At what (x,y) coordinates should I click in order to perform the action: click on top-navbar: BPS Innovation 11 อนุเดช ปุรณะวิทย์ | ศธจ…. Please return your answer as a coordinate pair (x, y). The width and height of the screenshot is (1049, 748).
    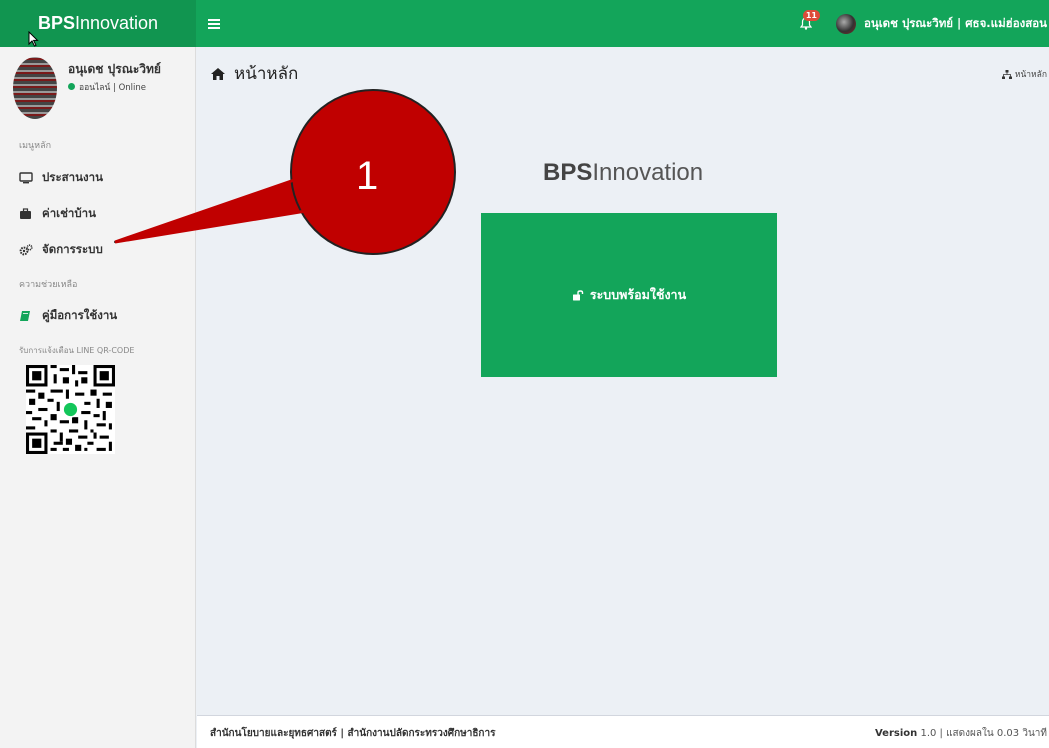
    Looking at the image, I should click on (524, 23).